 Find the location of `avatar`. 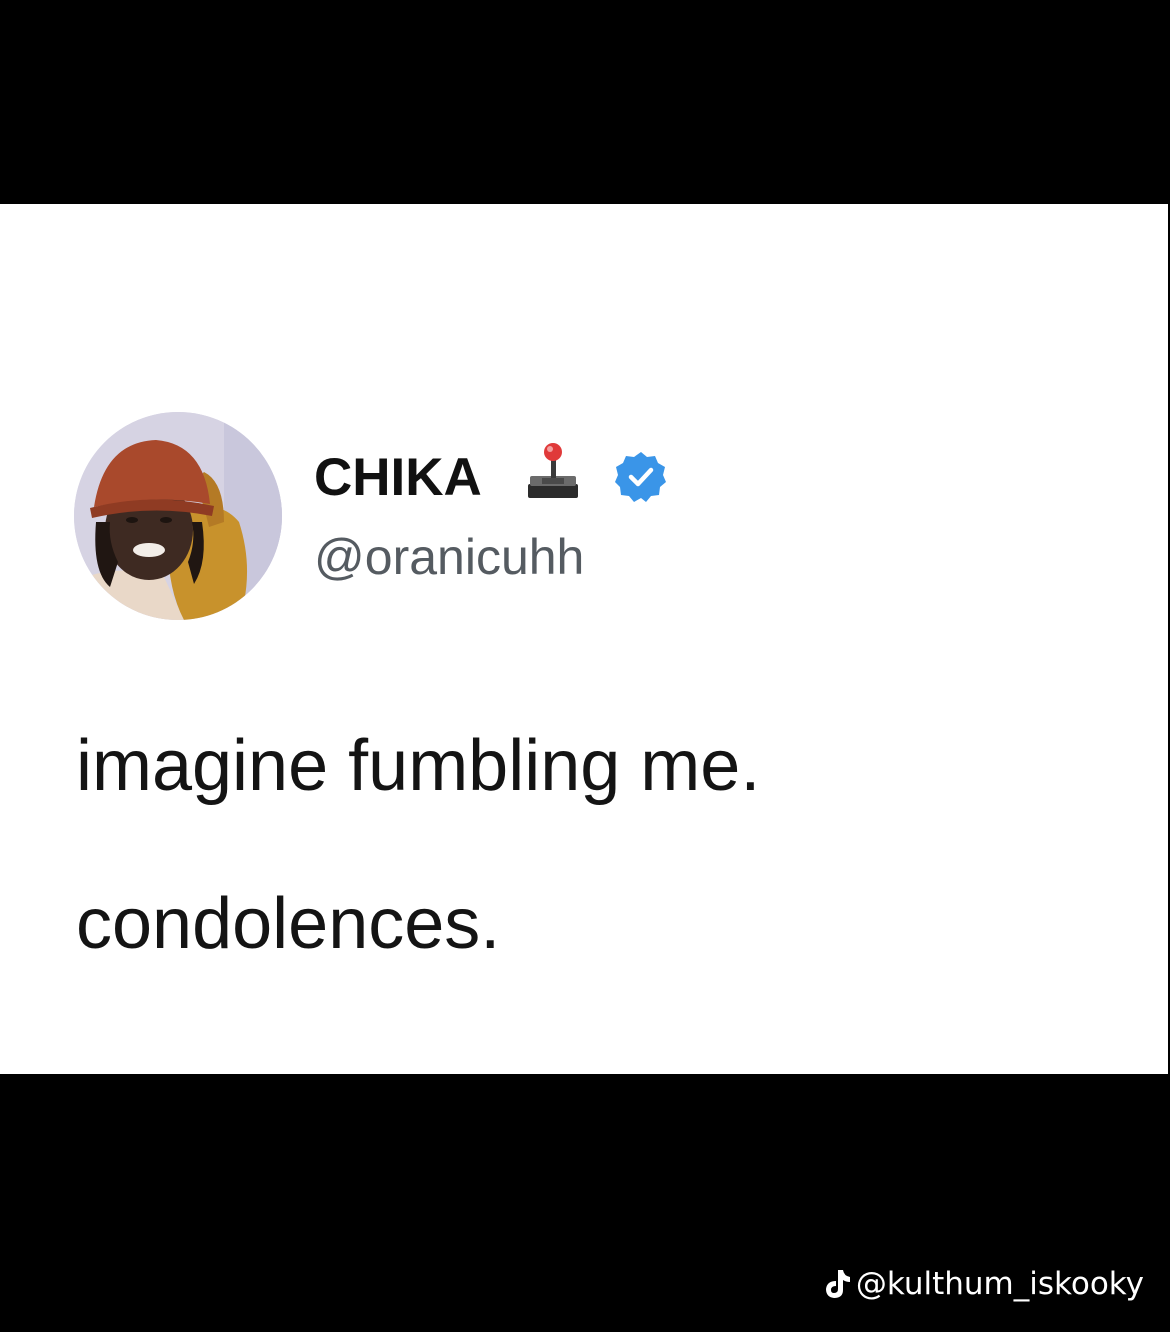

avatar is located at coordinates (178, 516).